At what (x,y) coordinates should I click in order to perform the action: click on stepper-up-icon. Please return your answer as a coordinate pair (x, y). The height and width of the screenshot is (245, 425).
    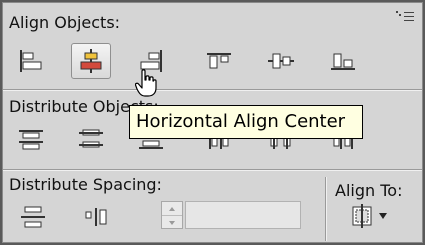
    Looking at the image, I should click on (172, 209).